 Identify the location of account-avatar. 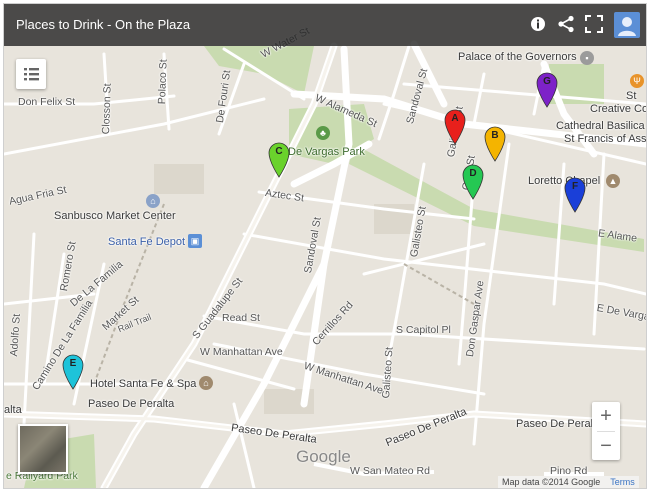
(627, 25).